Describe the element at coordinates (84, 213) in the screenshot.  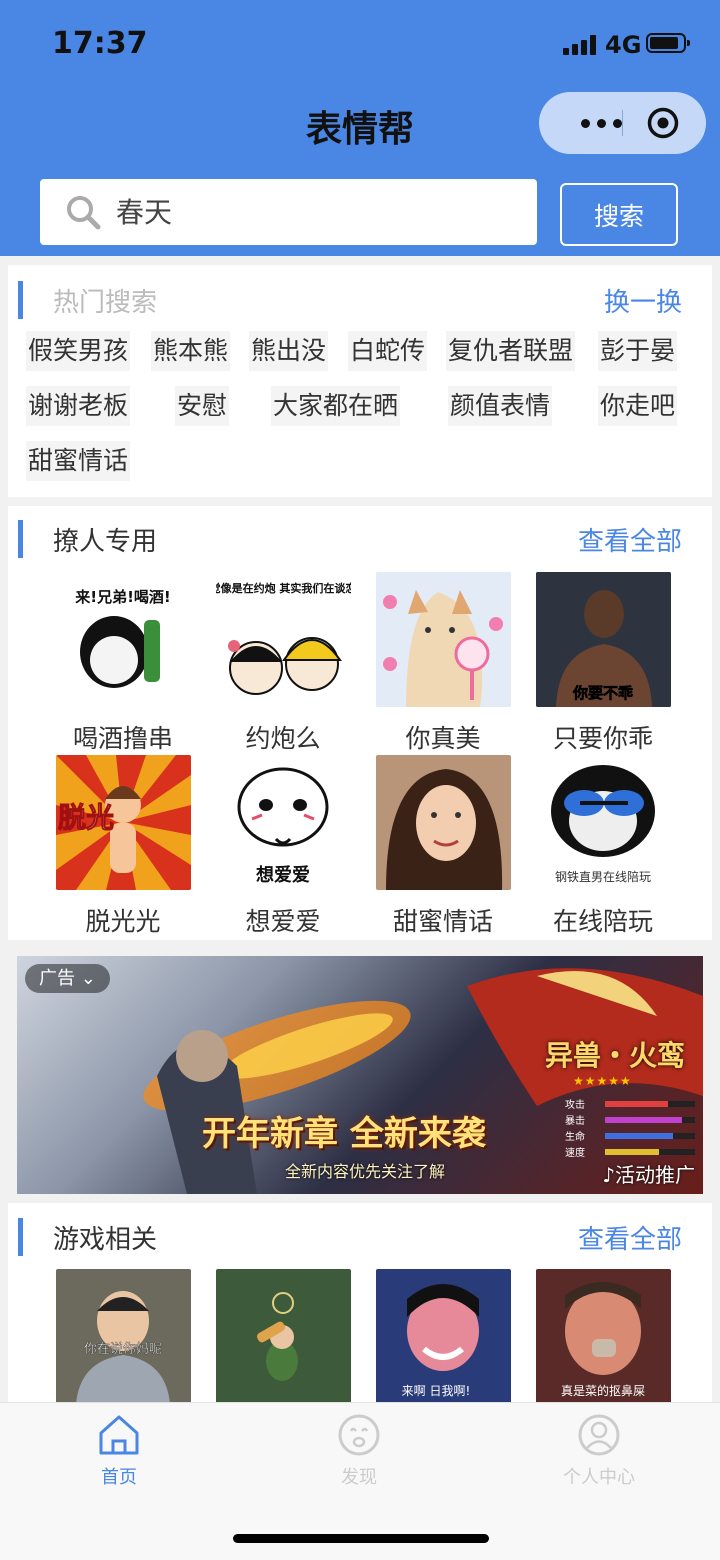
I see `search-icon` at that location.